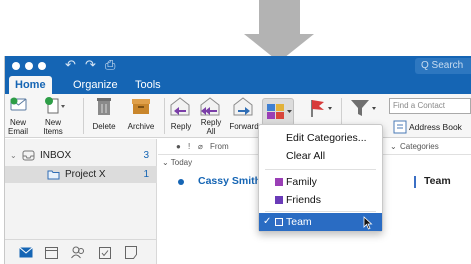 The height and width of the screenshot is (264, 471). What do you see at coordinates (301, 182) in the screenshot?
I see `menu-item-label: Family` at bounding box center [301, 182].